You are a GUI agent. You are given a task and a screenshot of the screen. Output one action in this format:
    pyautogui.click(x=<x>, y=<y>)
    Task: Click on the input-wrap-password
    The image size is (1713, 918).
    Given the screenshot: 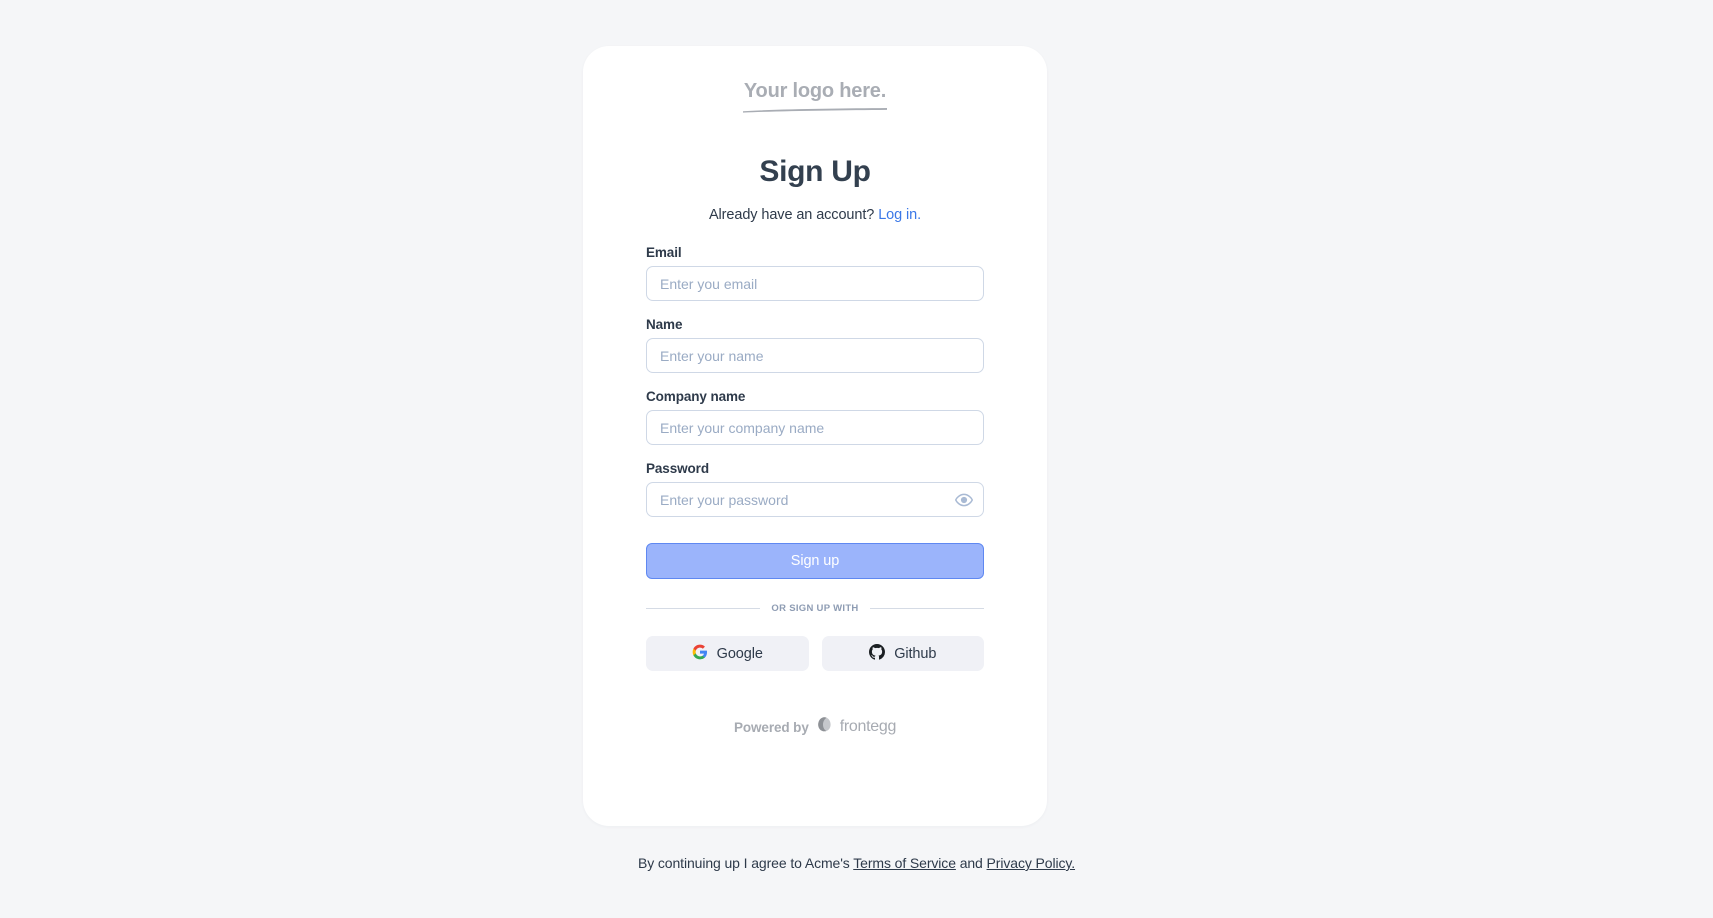 What is the action you would take?
    pyautogui.click(x=815, y=499)
    